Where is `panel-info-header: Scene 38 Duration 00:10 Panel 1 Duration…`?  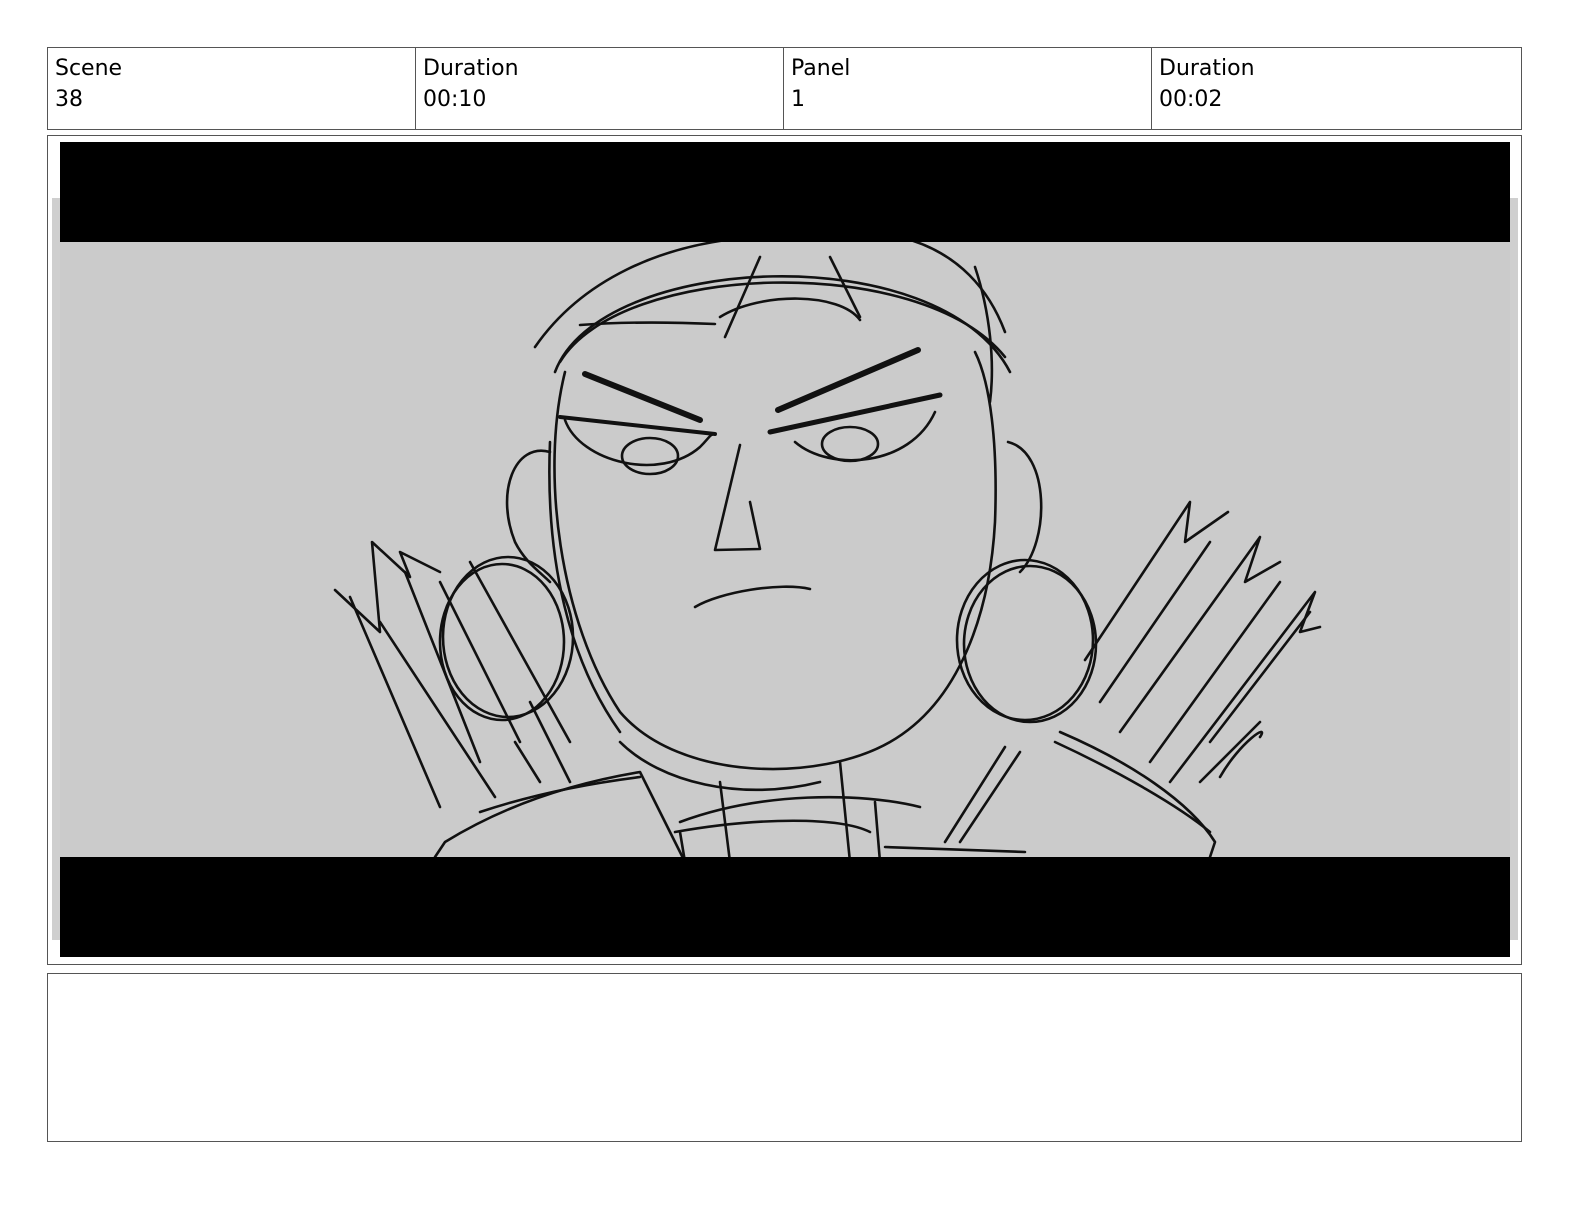
panel-info-header: Scene 38 Duration 00:10 Panel 1 Duration… is located at coordinates (784, 88).